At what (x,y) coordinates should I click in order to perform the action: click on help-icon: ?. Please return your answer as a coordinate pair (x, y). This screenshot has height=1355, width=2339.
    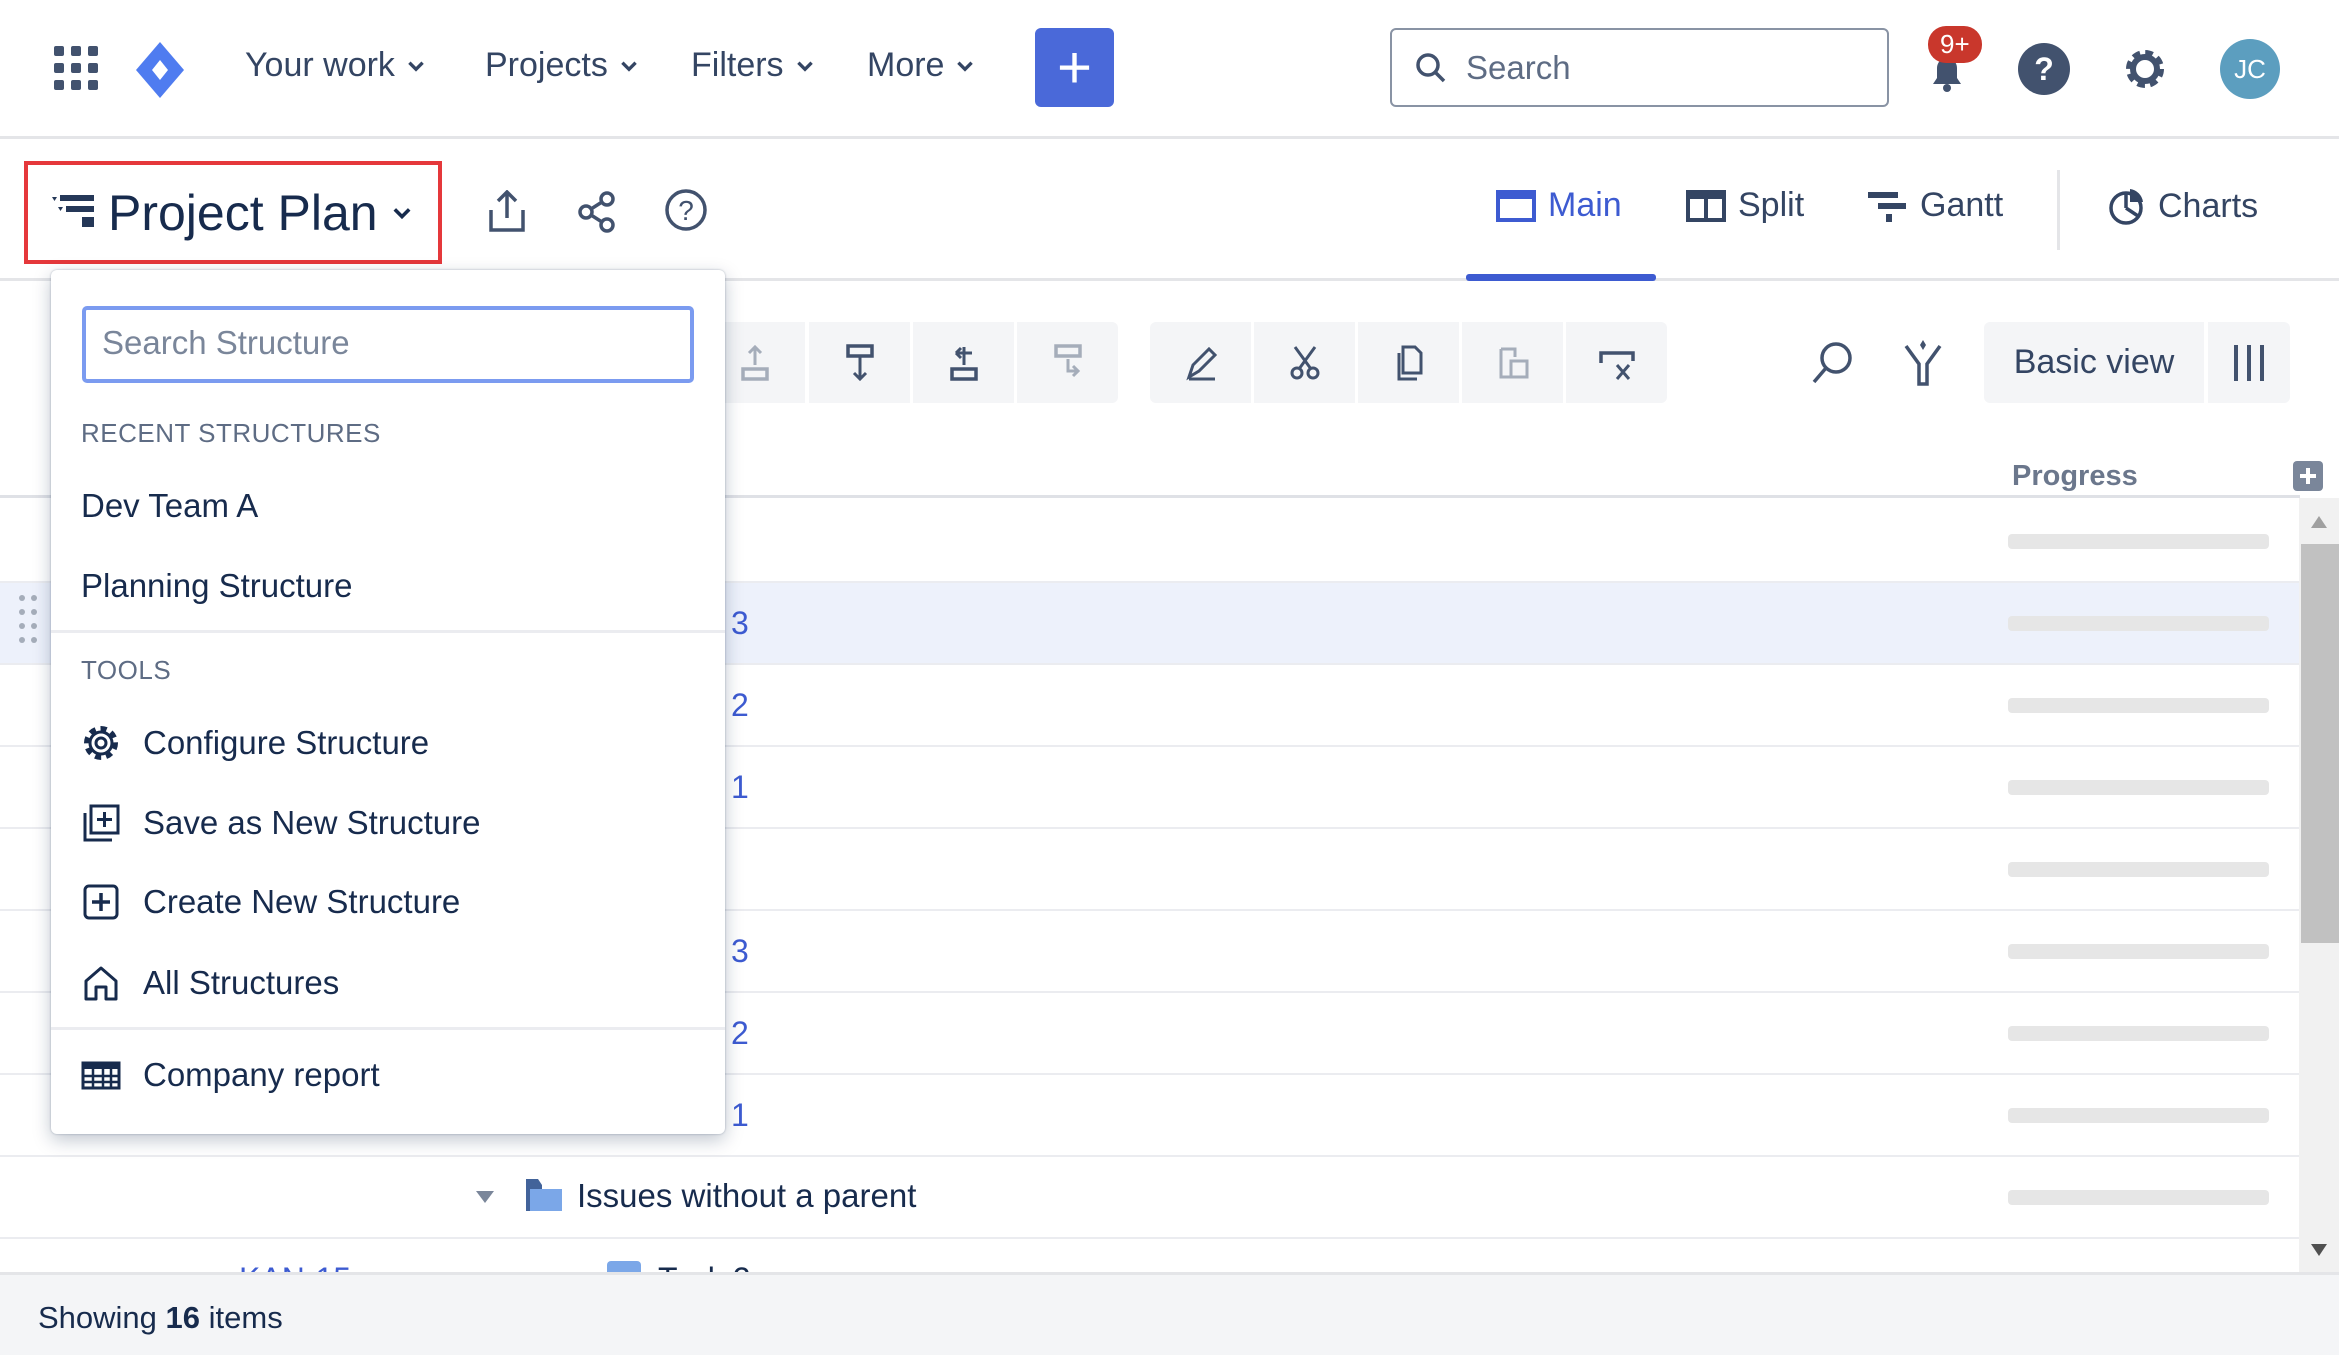
    Looking at the image, I should click on (2044, 69).